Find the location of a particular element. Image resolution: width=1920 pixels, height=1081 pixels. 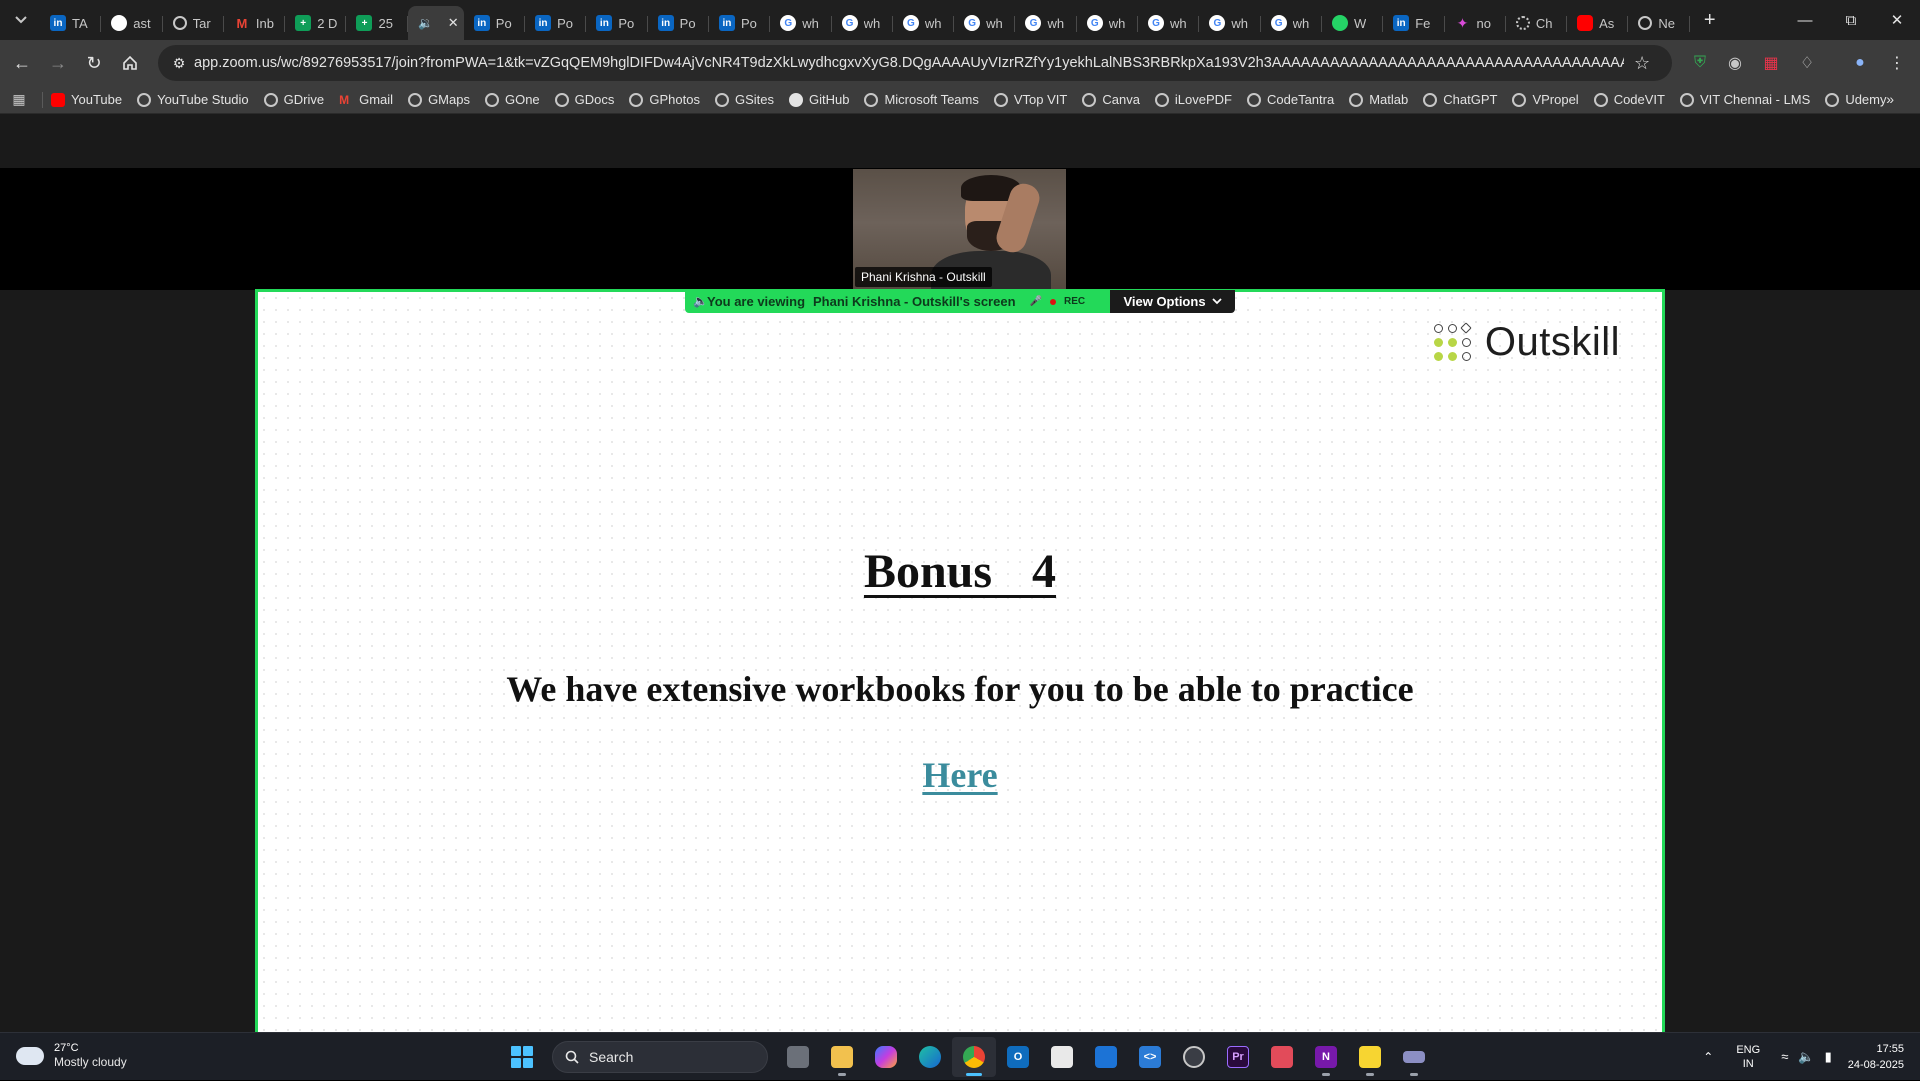

browser-tab: in Fe is located at coordinates (1414, 23).